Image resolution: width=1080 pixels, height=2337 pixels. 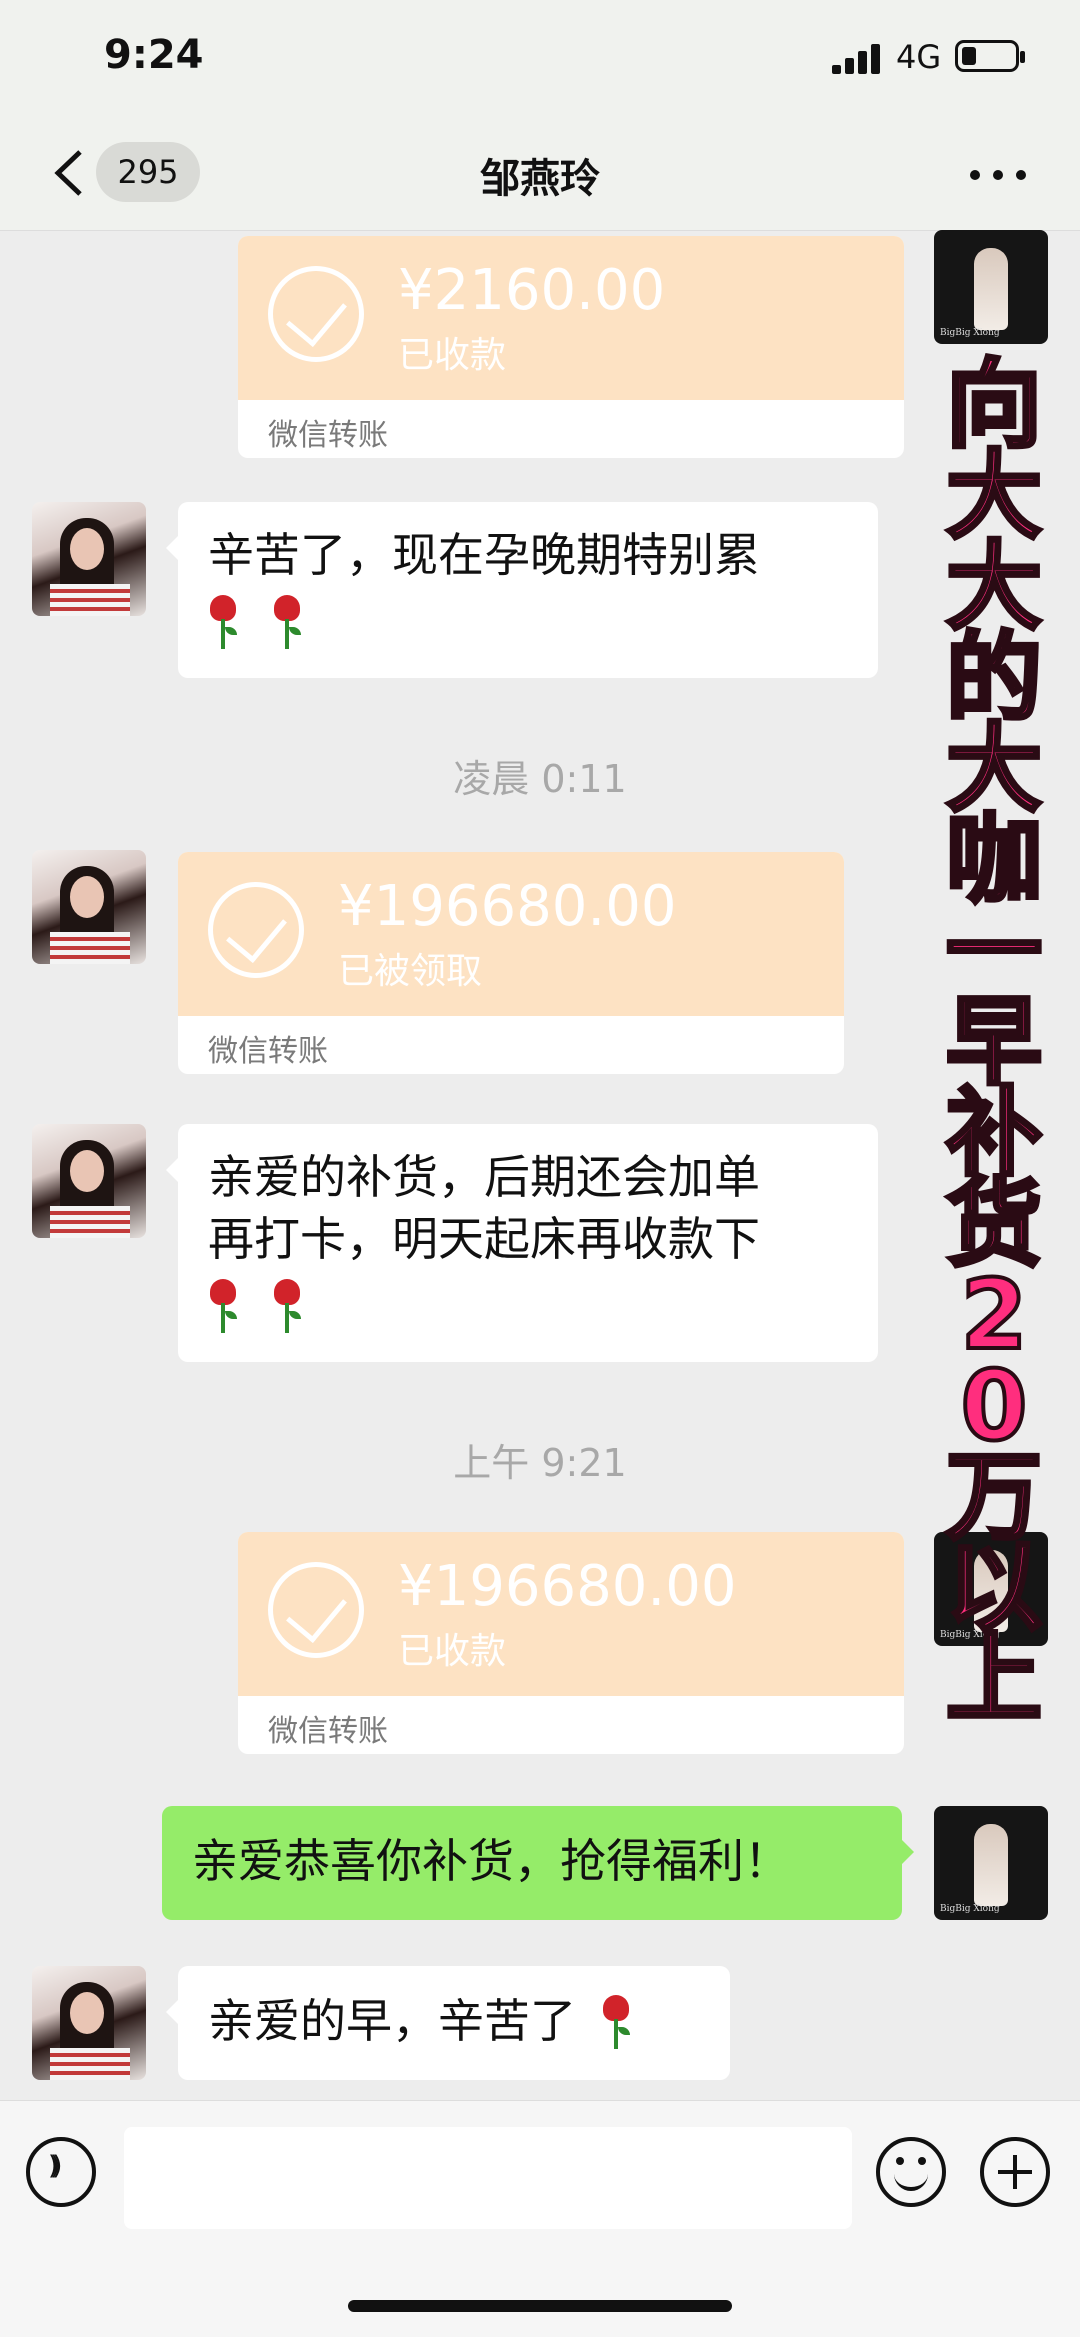 I want to click on status-bar: 9:24 4G, so click(x=540, y=60).